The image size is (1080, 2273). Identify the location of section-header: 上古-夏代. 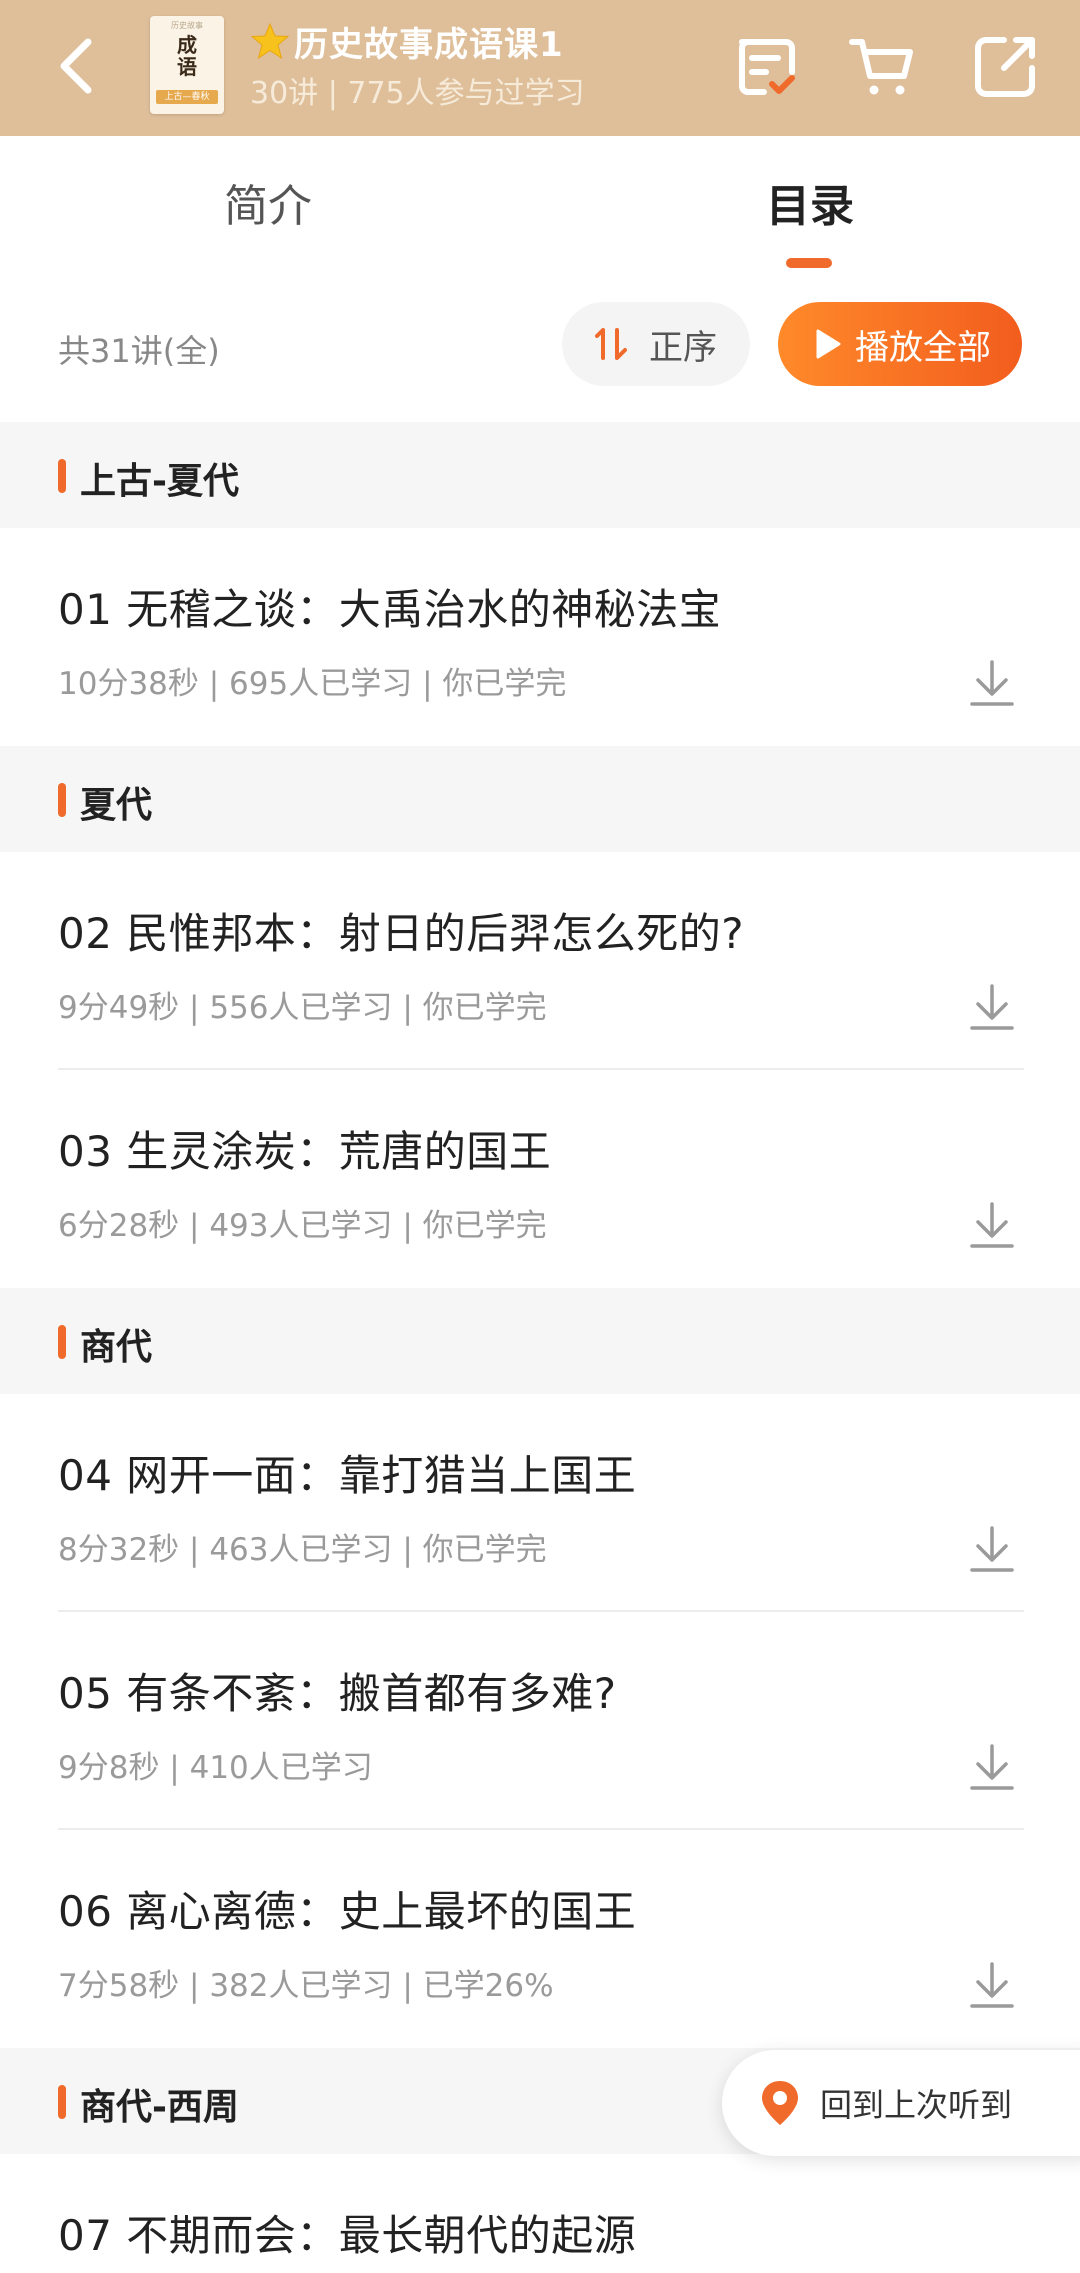
(540, 475).